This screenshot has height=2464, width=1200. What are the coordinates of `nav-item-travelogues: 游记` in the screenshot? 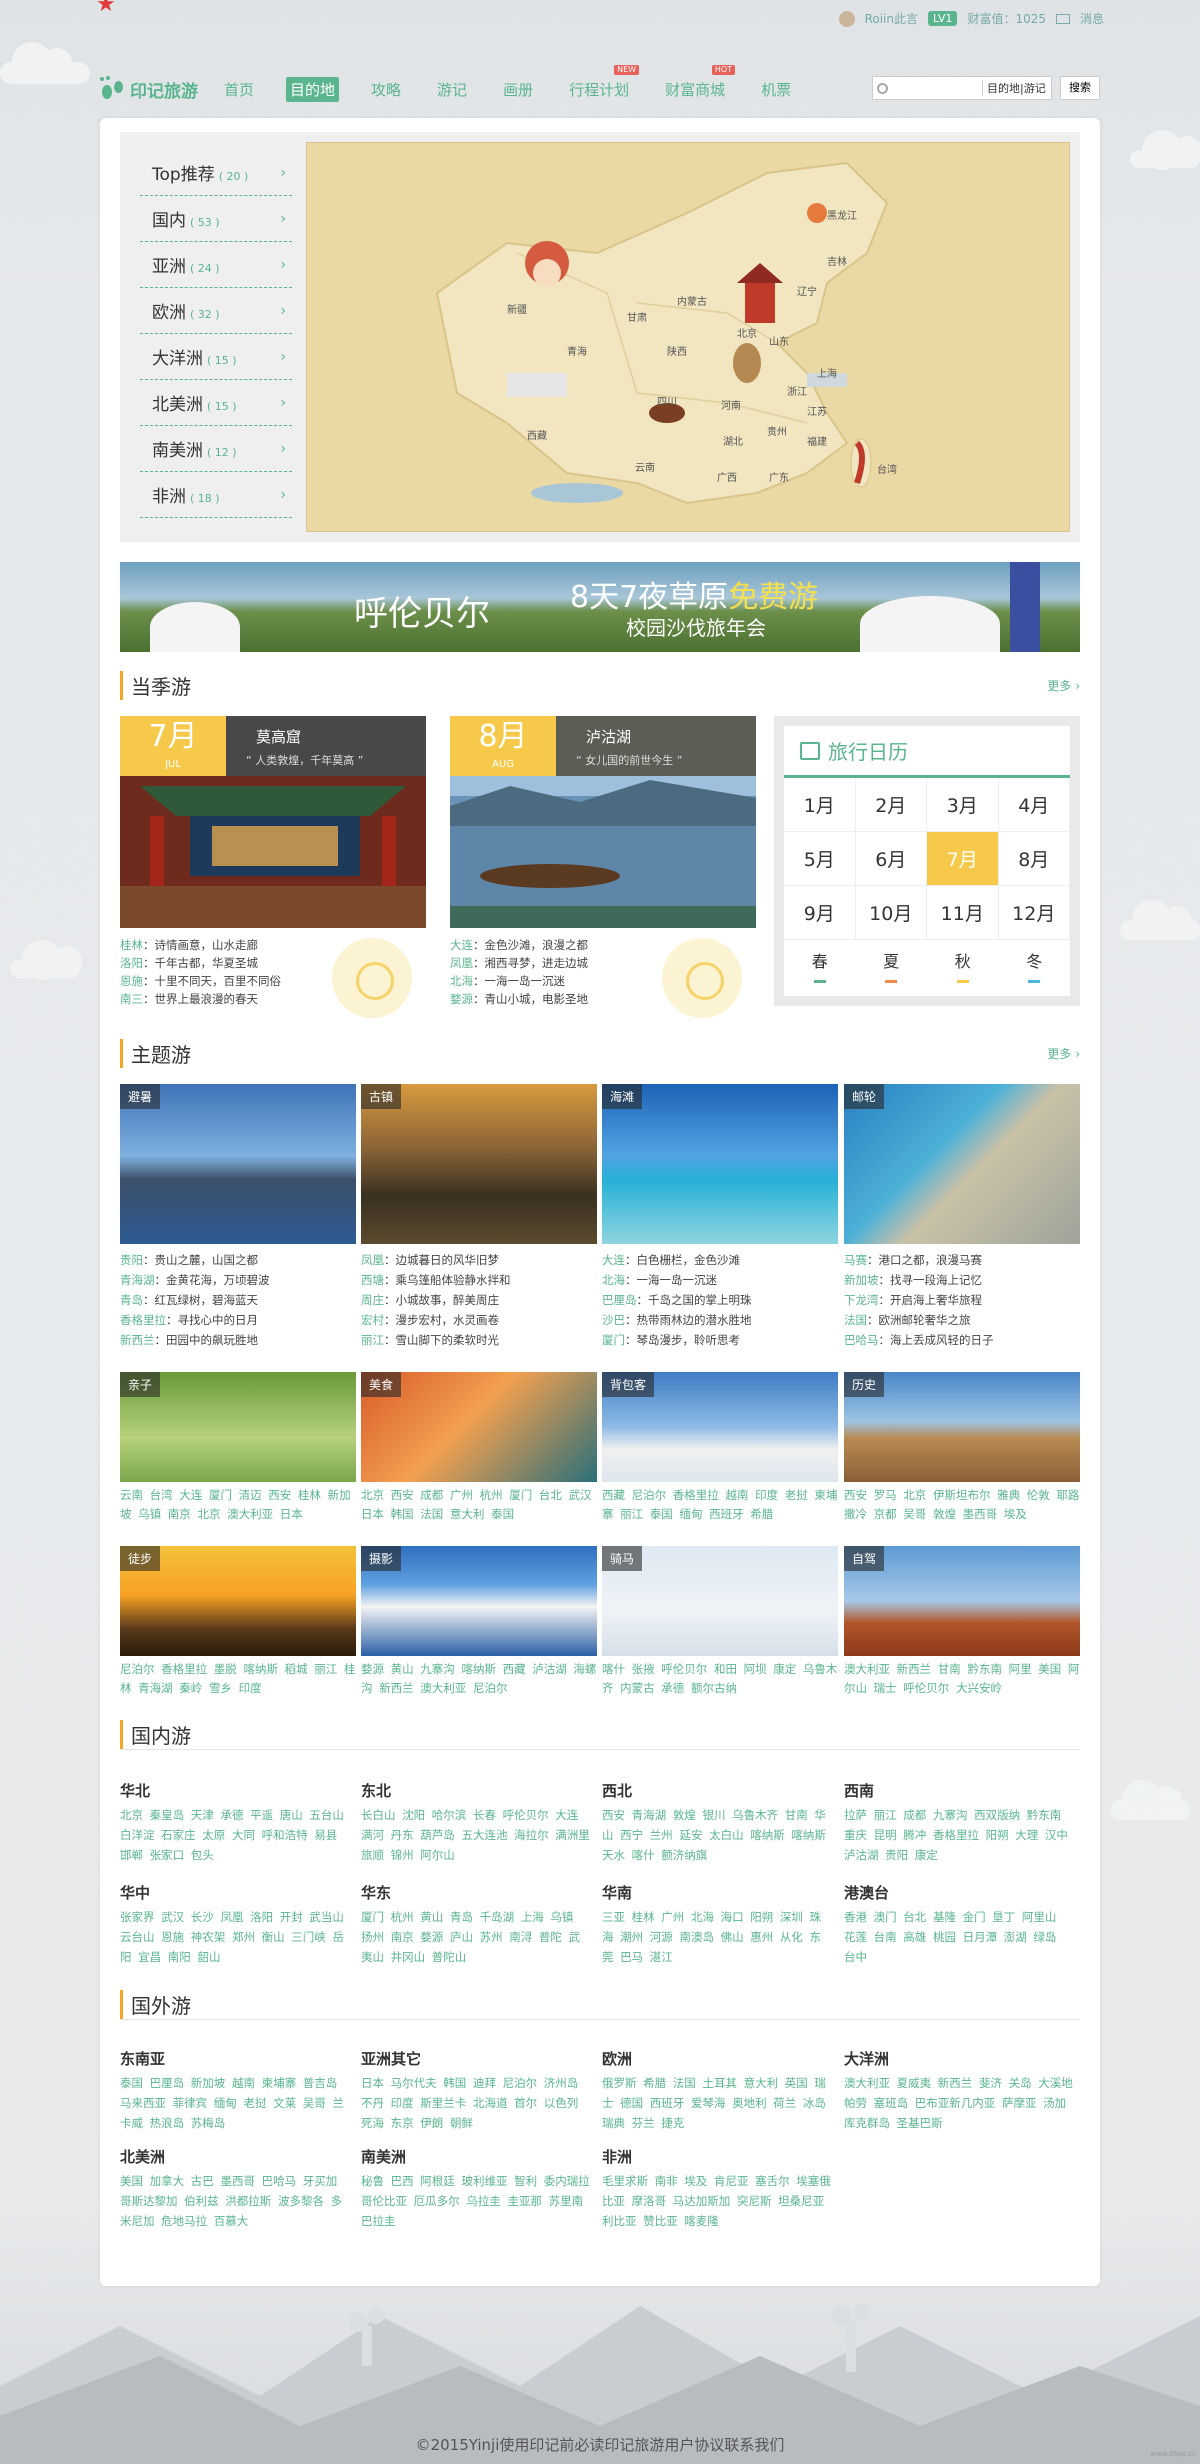 It's located at (452, 89).